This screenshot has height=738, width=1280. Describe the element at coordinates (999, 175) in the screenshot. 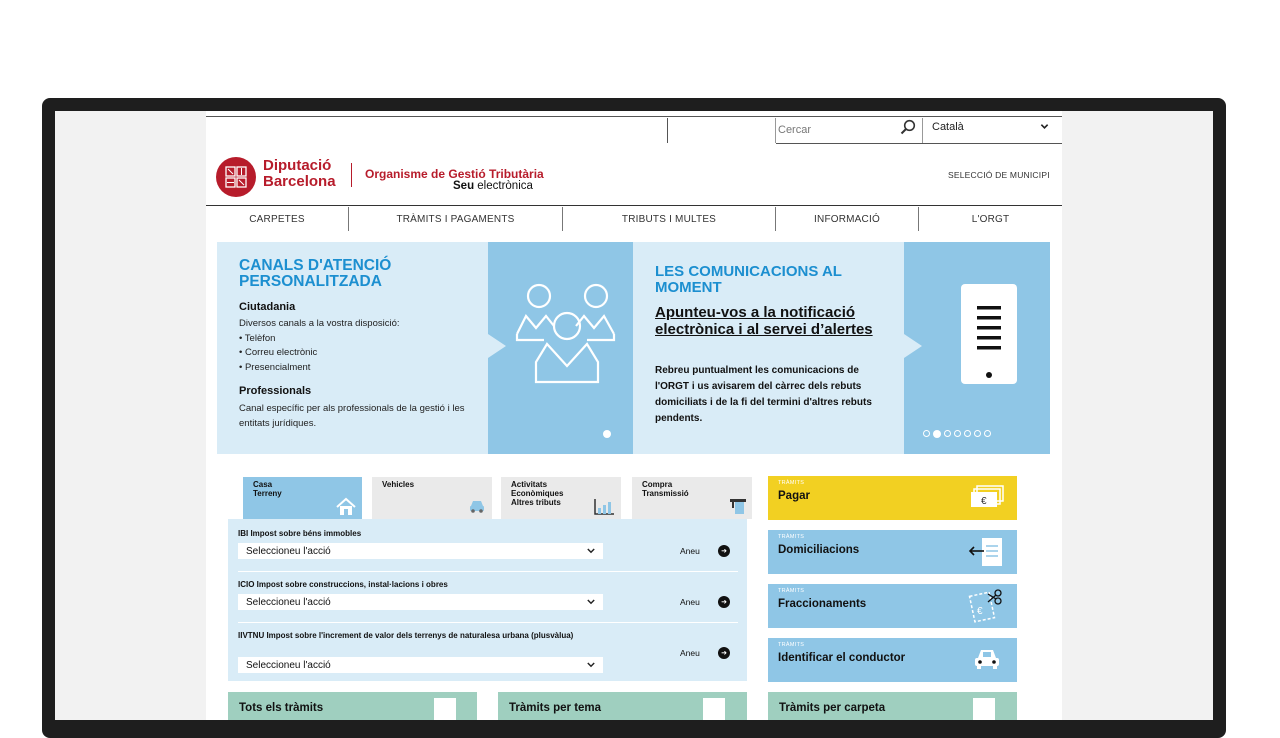

I see `municipality-selector-link: SELECCIÓ DE MUNICIPI` at that location.